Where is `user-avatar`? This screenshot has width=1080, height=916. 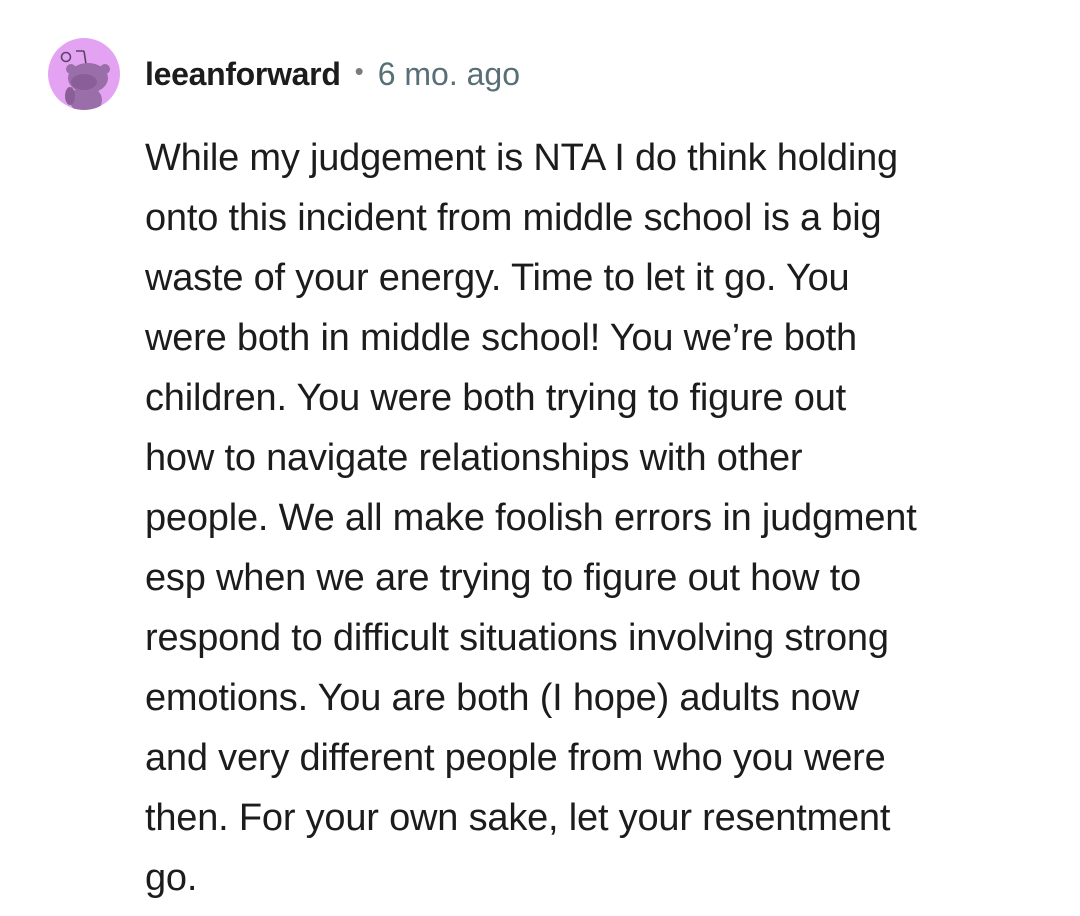
user-avatar is located at coordinates (84, 74).